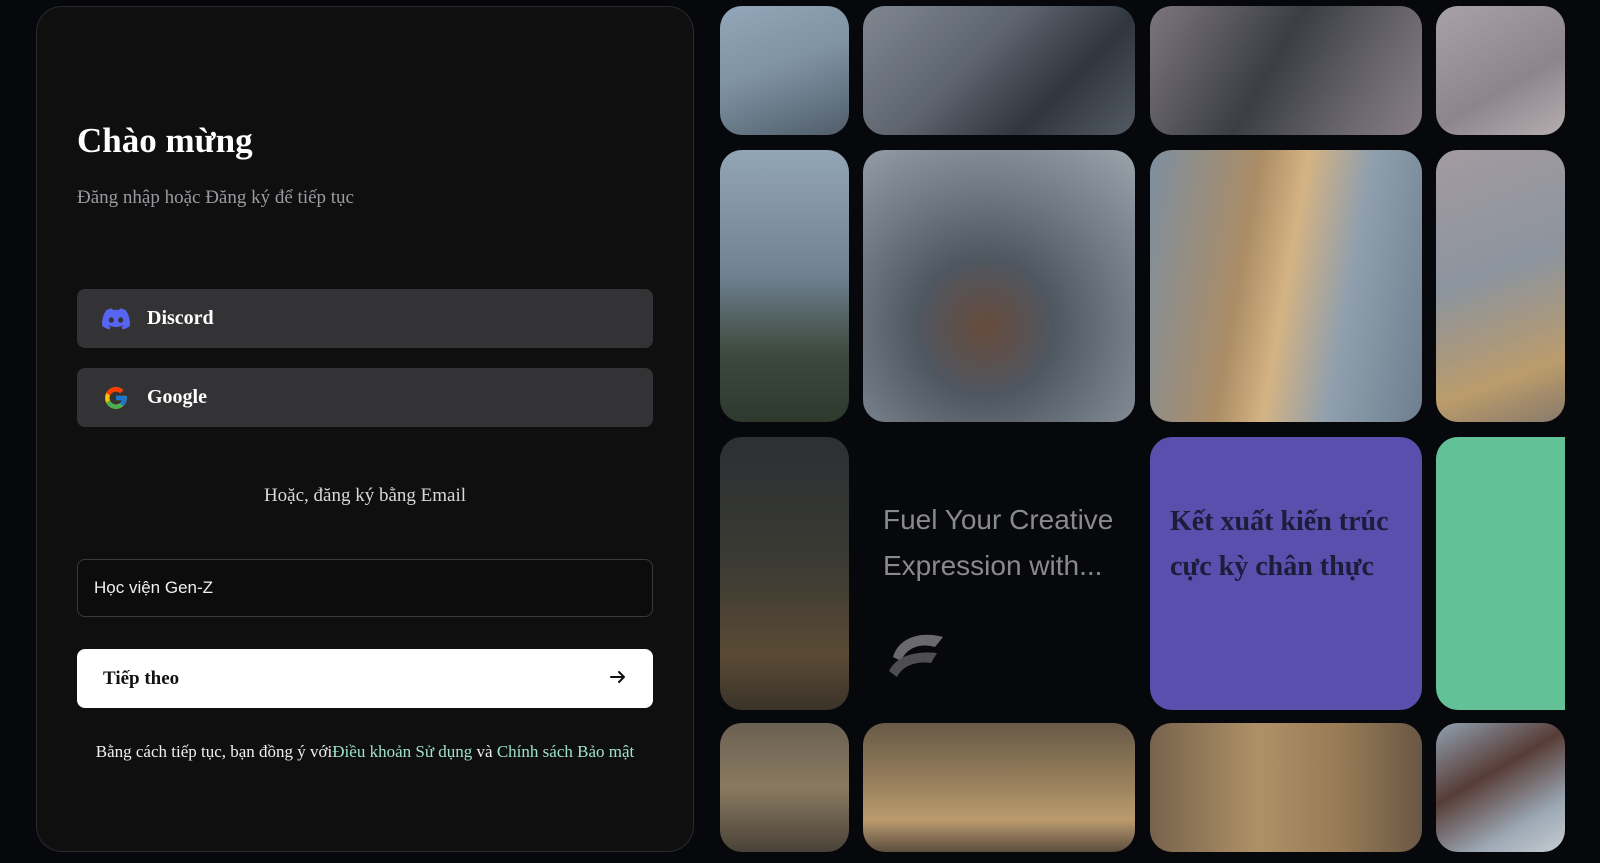  I want to click on purple-feature-card: Kết xuất kiến trúc cực kỳ chân thực, so click(1286, 573).